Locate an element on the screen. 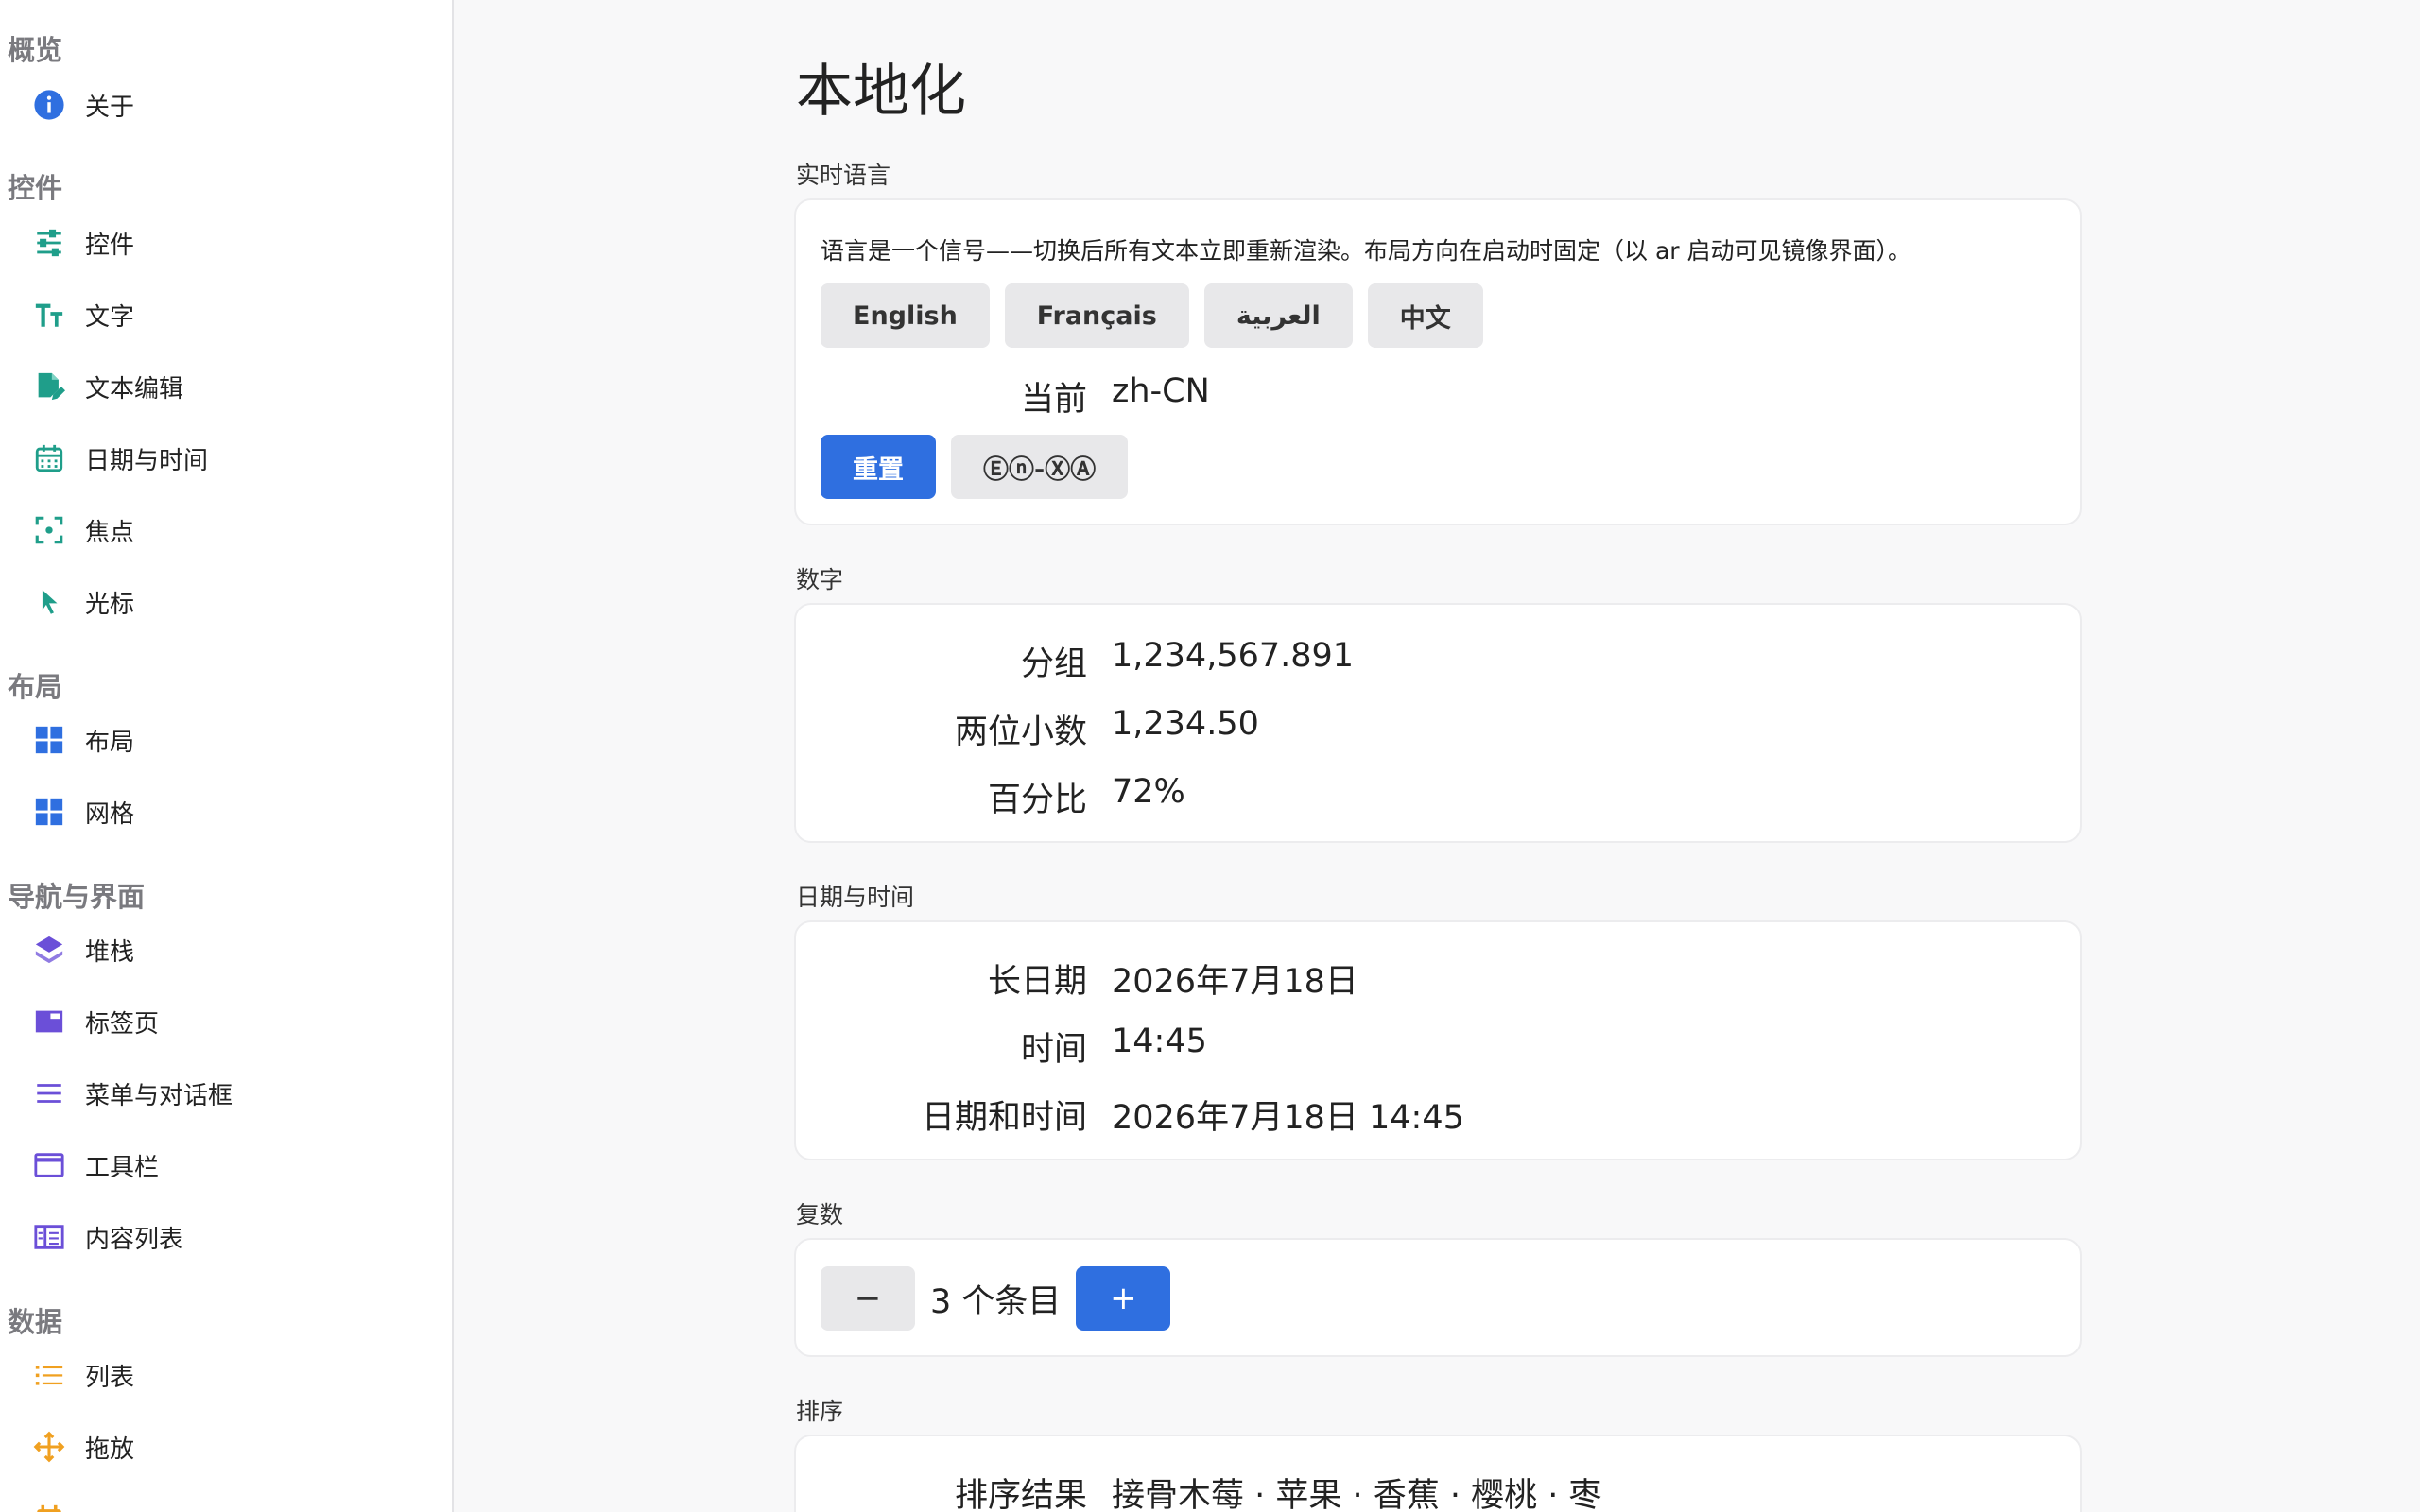 The width and height of the screenshot is (2420, 1512). nav-section-data: 数据 is located at coordinates (35, 1322).